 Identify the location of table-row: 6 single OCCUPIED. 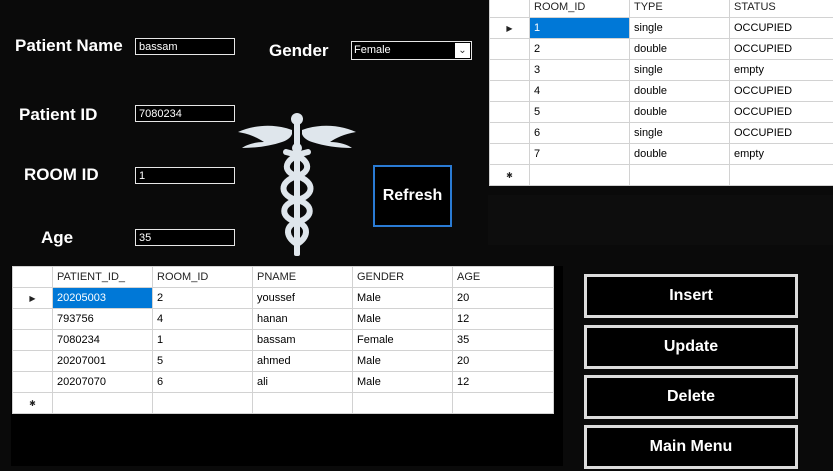
(661, 133).